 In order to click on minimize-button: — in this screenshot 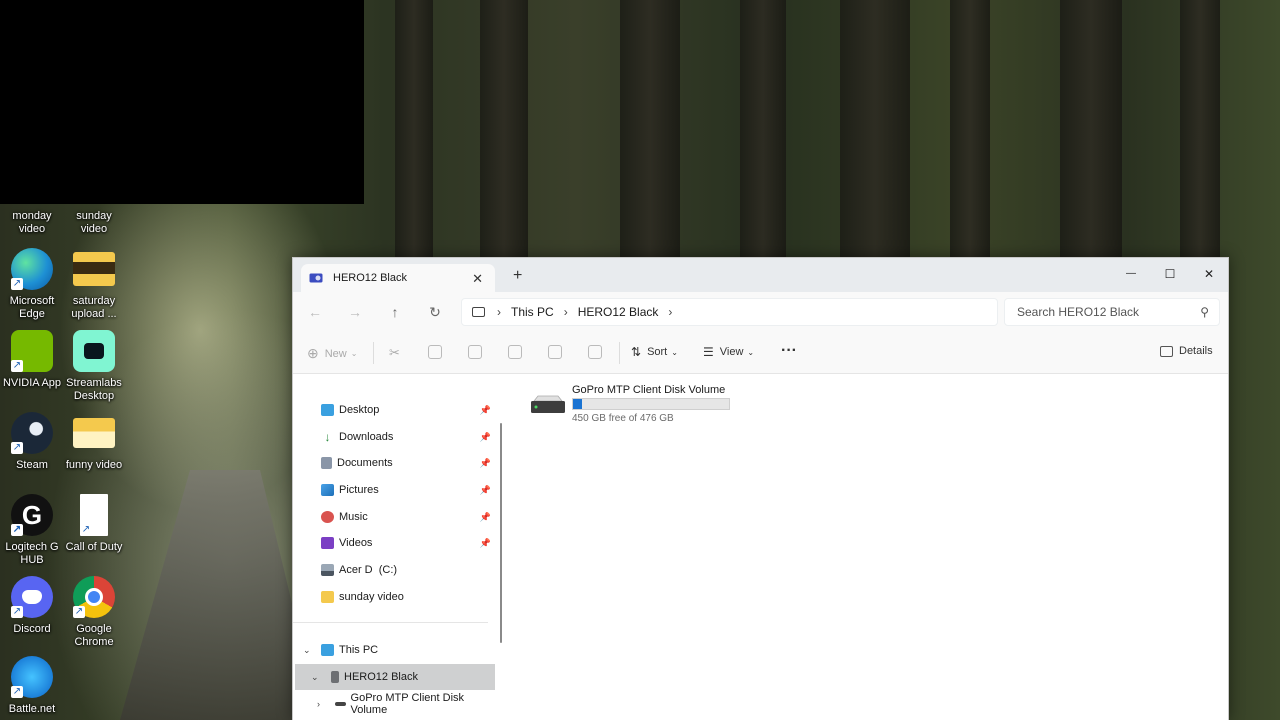, I will do `click(1131, 274)`.